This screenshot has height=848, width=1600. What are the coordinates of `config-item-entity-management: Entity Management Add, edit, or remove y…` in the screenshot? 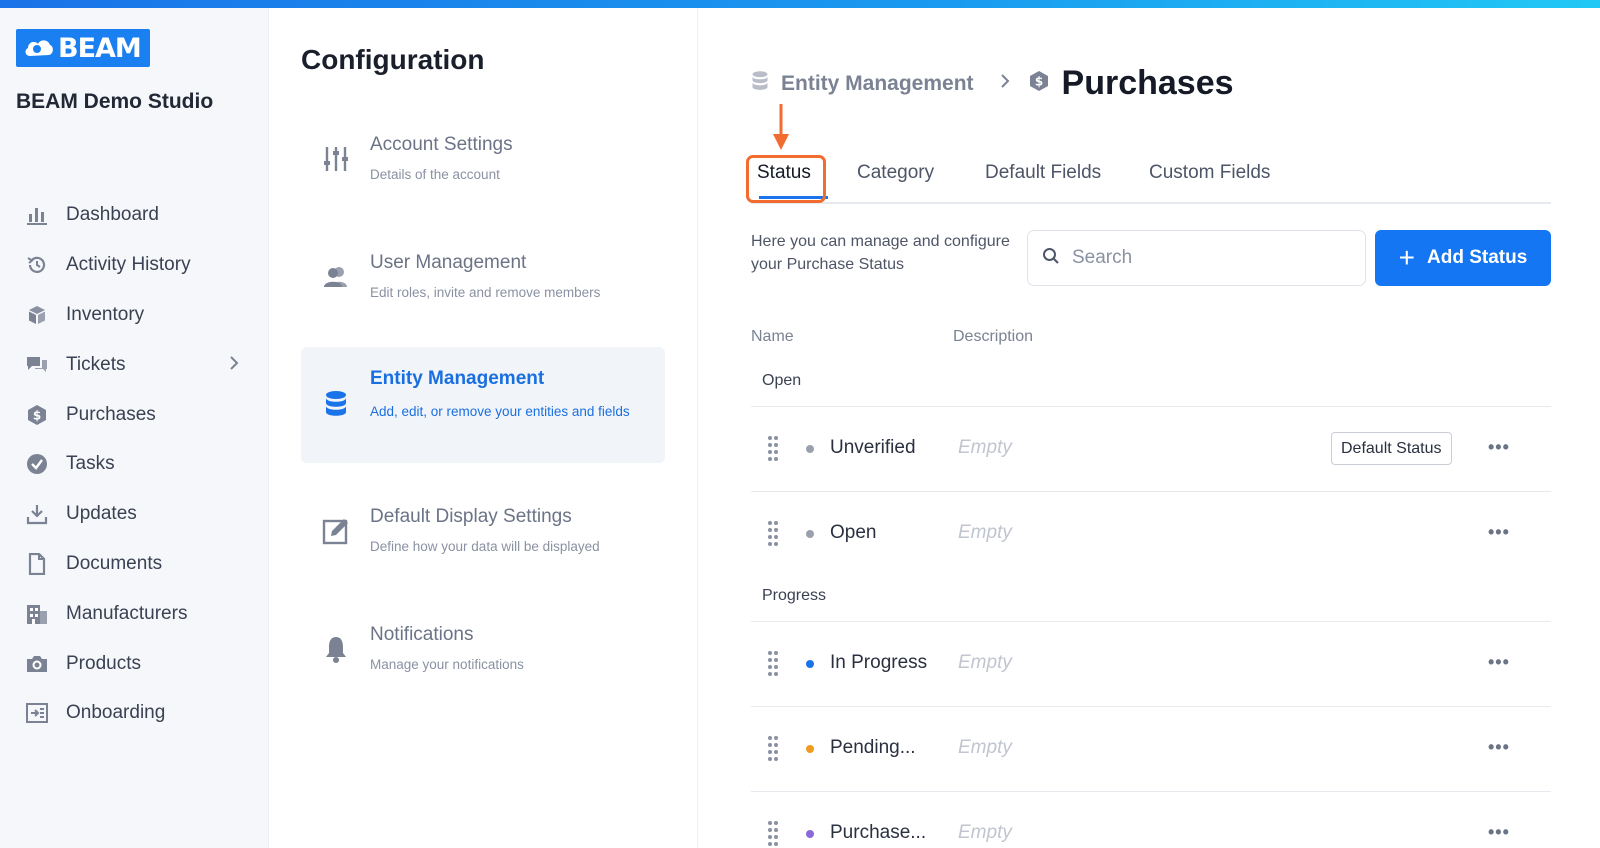 It's located at (483, 405).